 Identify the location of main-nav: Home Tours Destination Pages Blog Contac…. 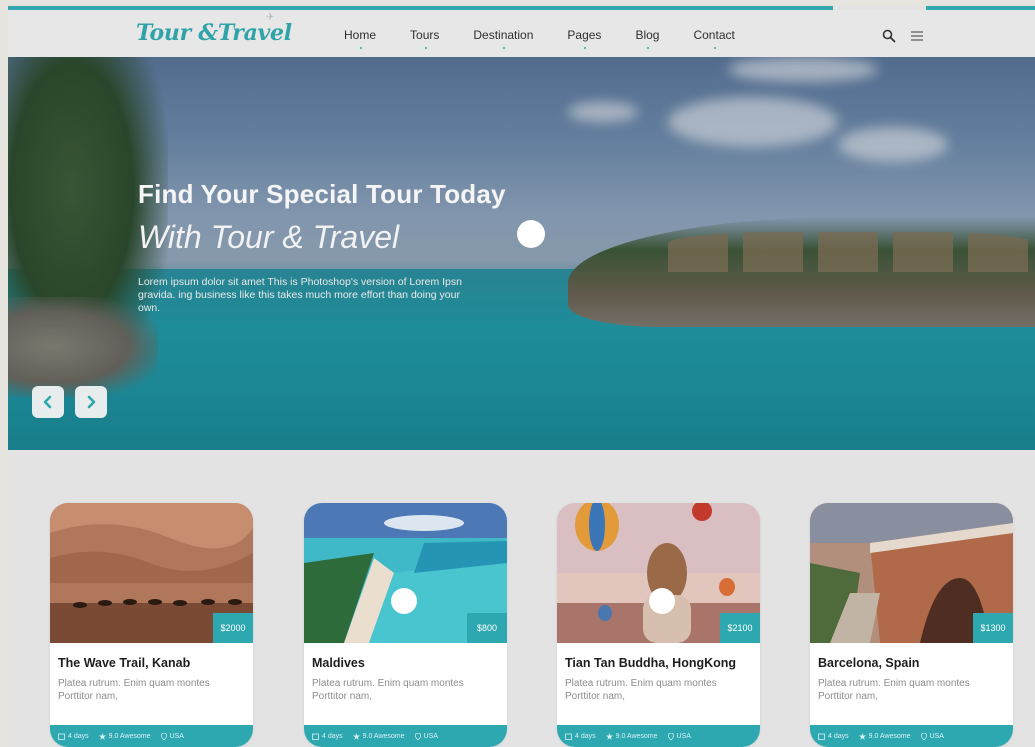
(556, 38).